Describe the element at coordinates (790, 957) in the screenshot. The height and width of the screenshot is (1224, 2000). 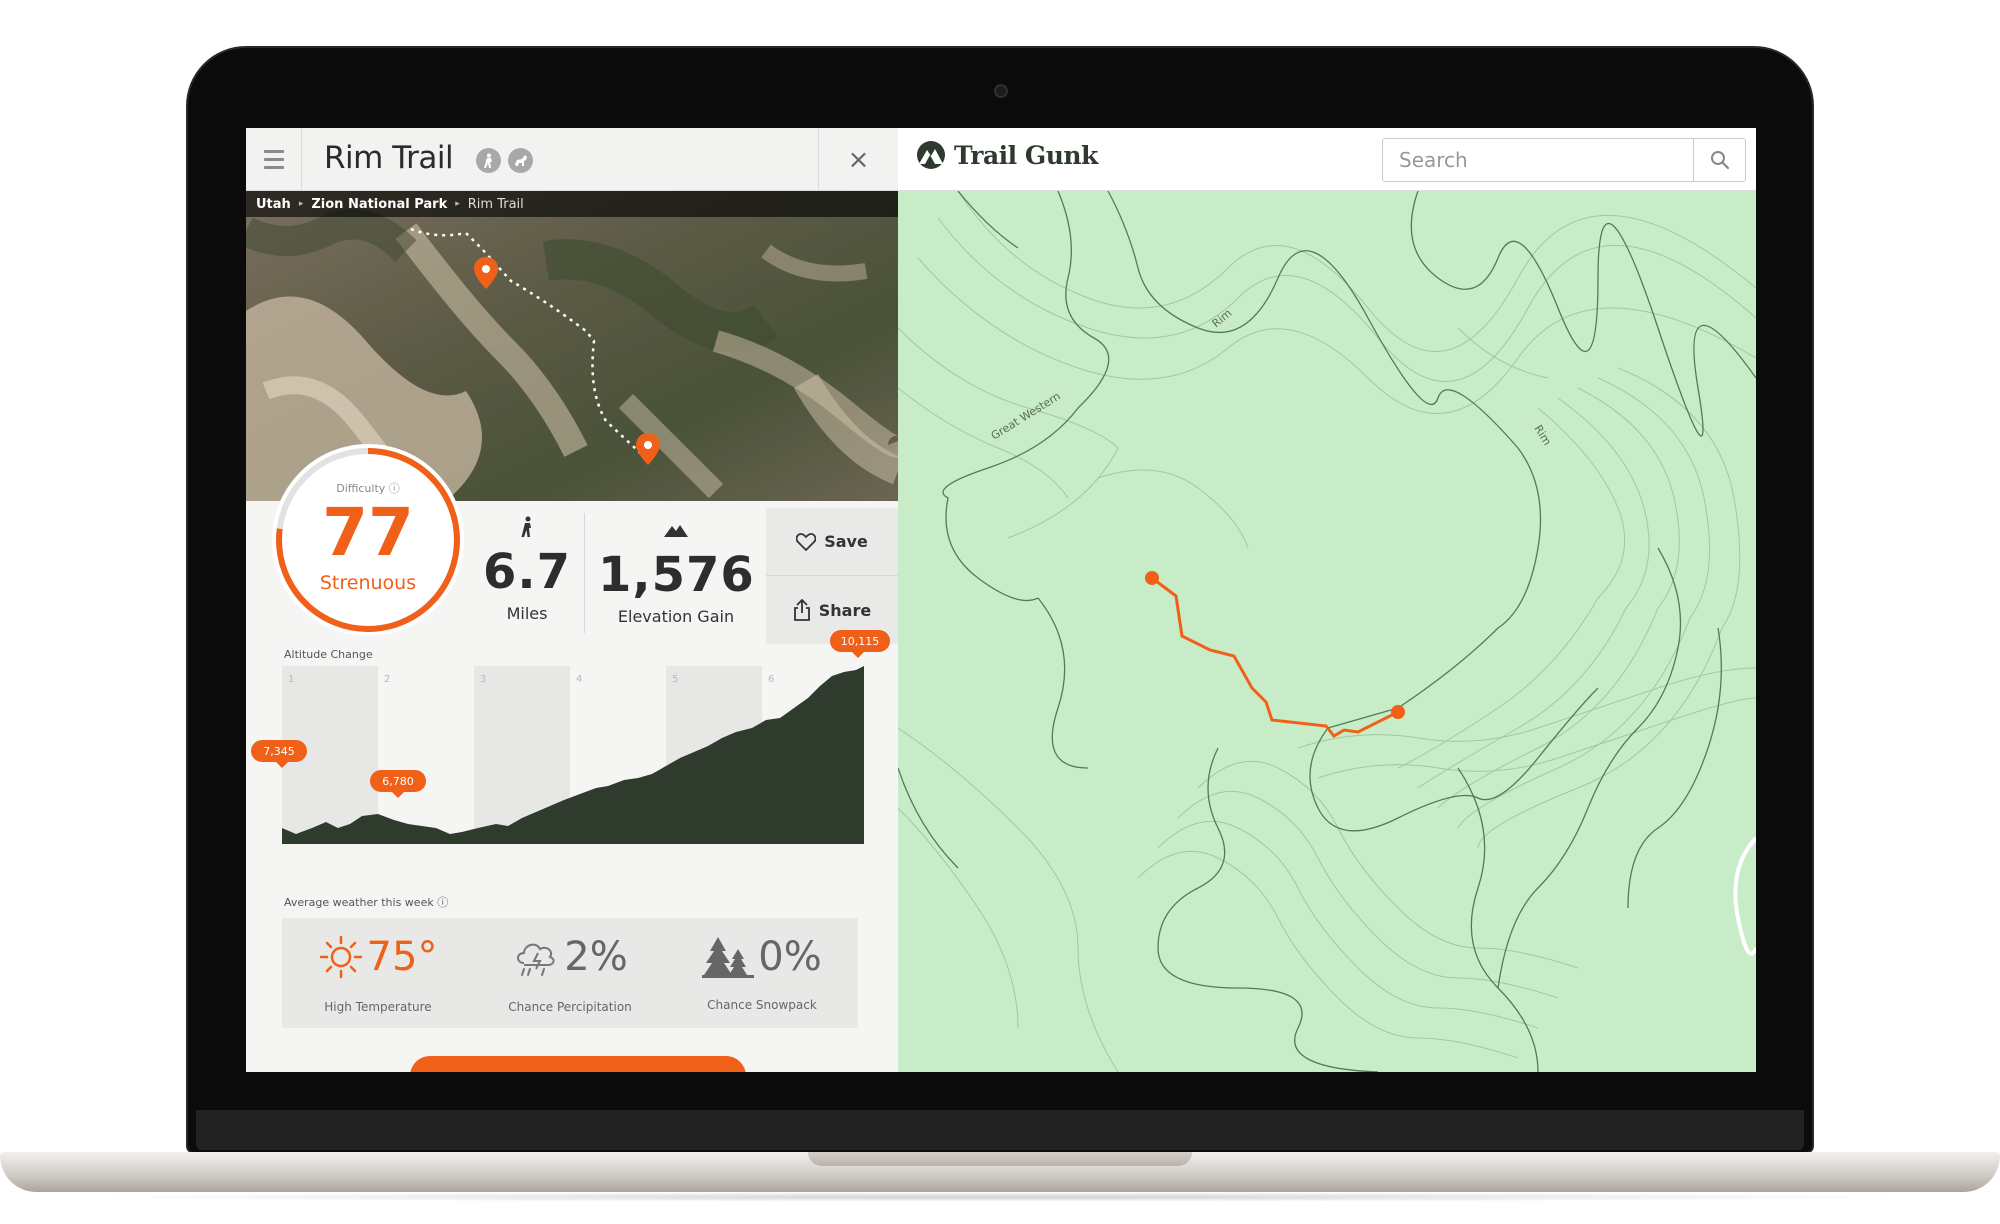
I see `snowpack-value: 0%` at that location.